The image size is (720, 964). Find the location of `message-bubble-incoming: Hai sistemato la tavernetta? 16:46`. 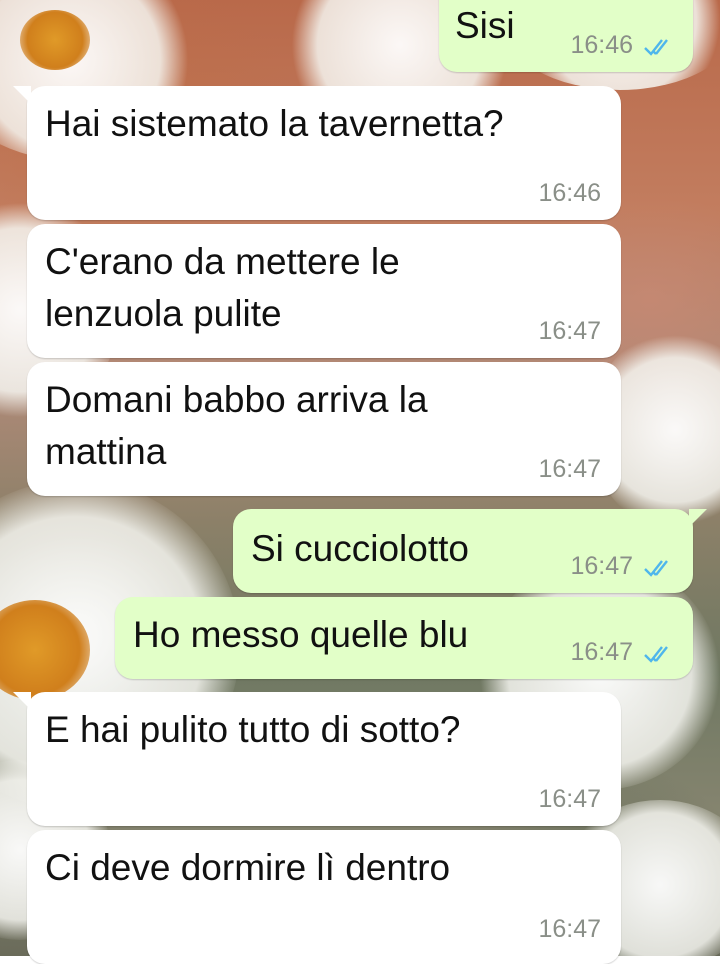

message-bubble-incoming: Hai sistemato la tavernetta? 16:46 is located at coordinates (317, 153).